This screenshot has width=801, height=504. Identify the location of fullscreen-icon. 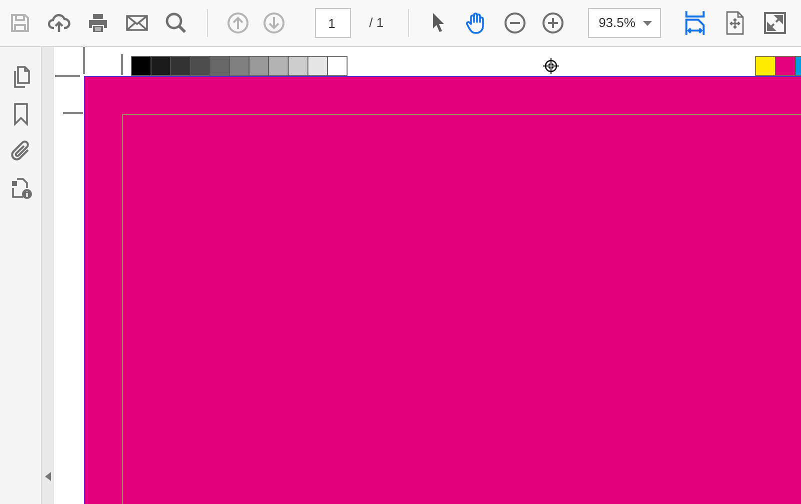
(775, 23).